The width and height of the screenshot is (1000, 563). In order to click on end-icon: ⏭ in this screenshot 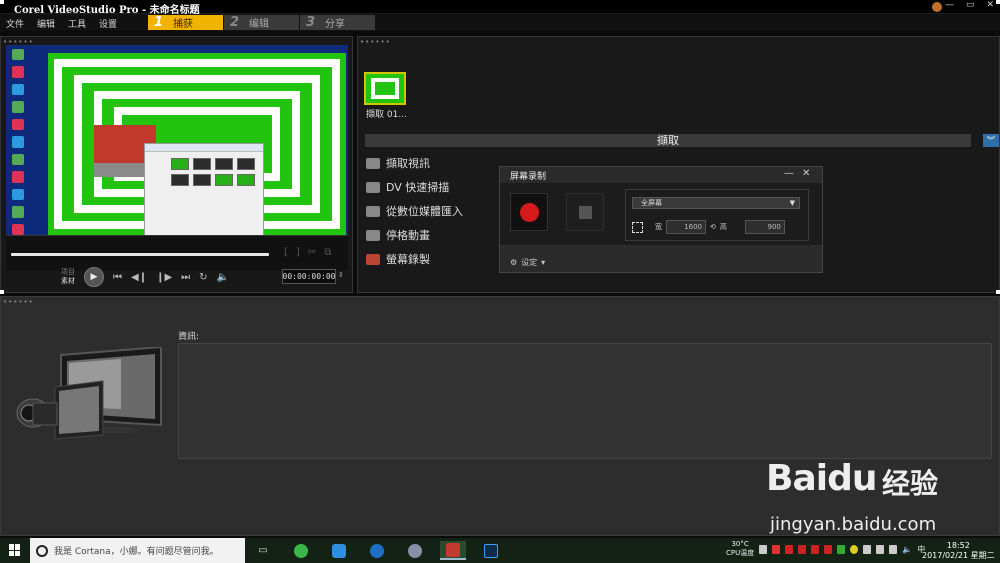, I will do `click(185, 277)`.